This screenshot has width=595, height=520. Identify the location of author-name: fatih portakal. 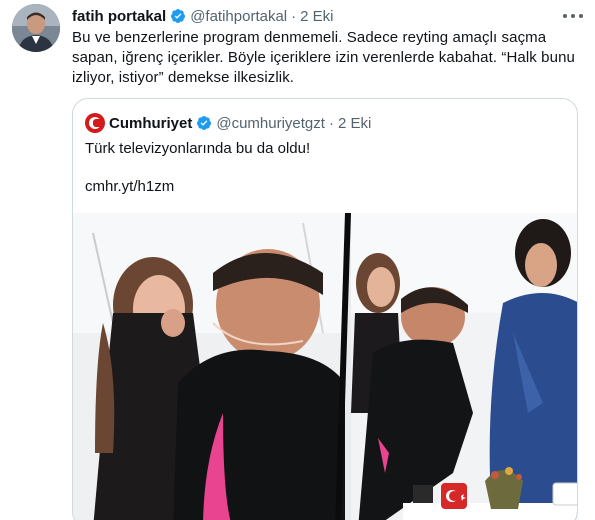
(119, 16).